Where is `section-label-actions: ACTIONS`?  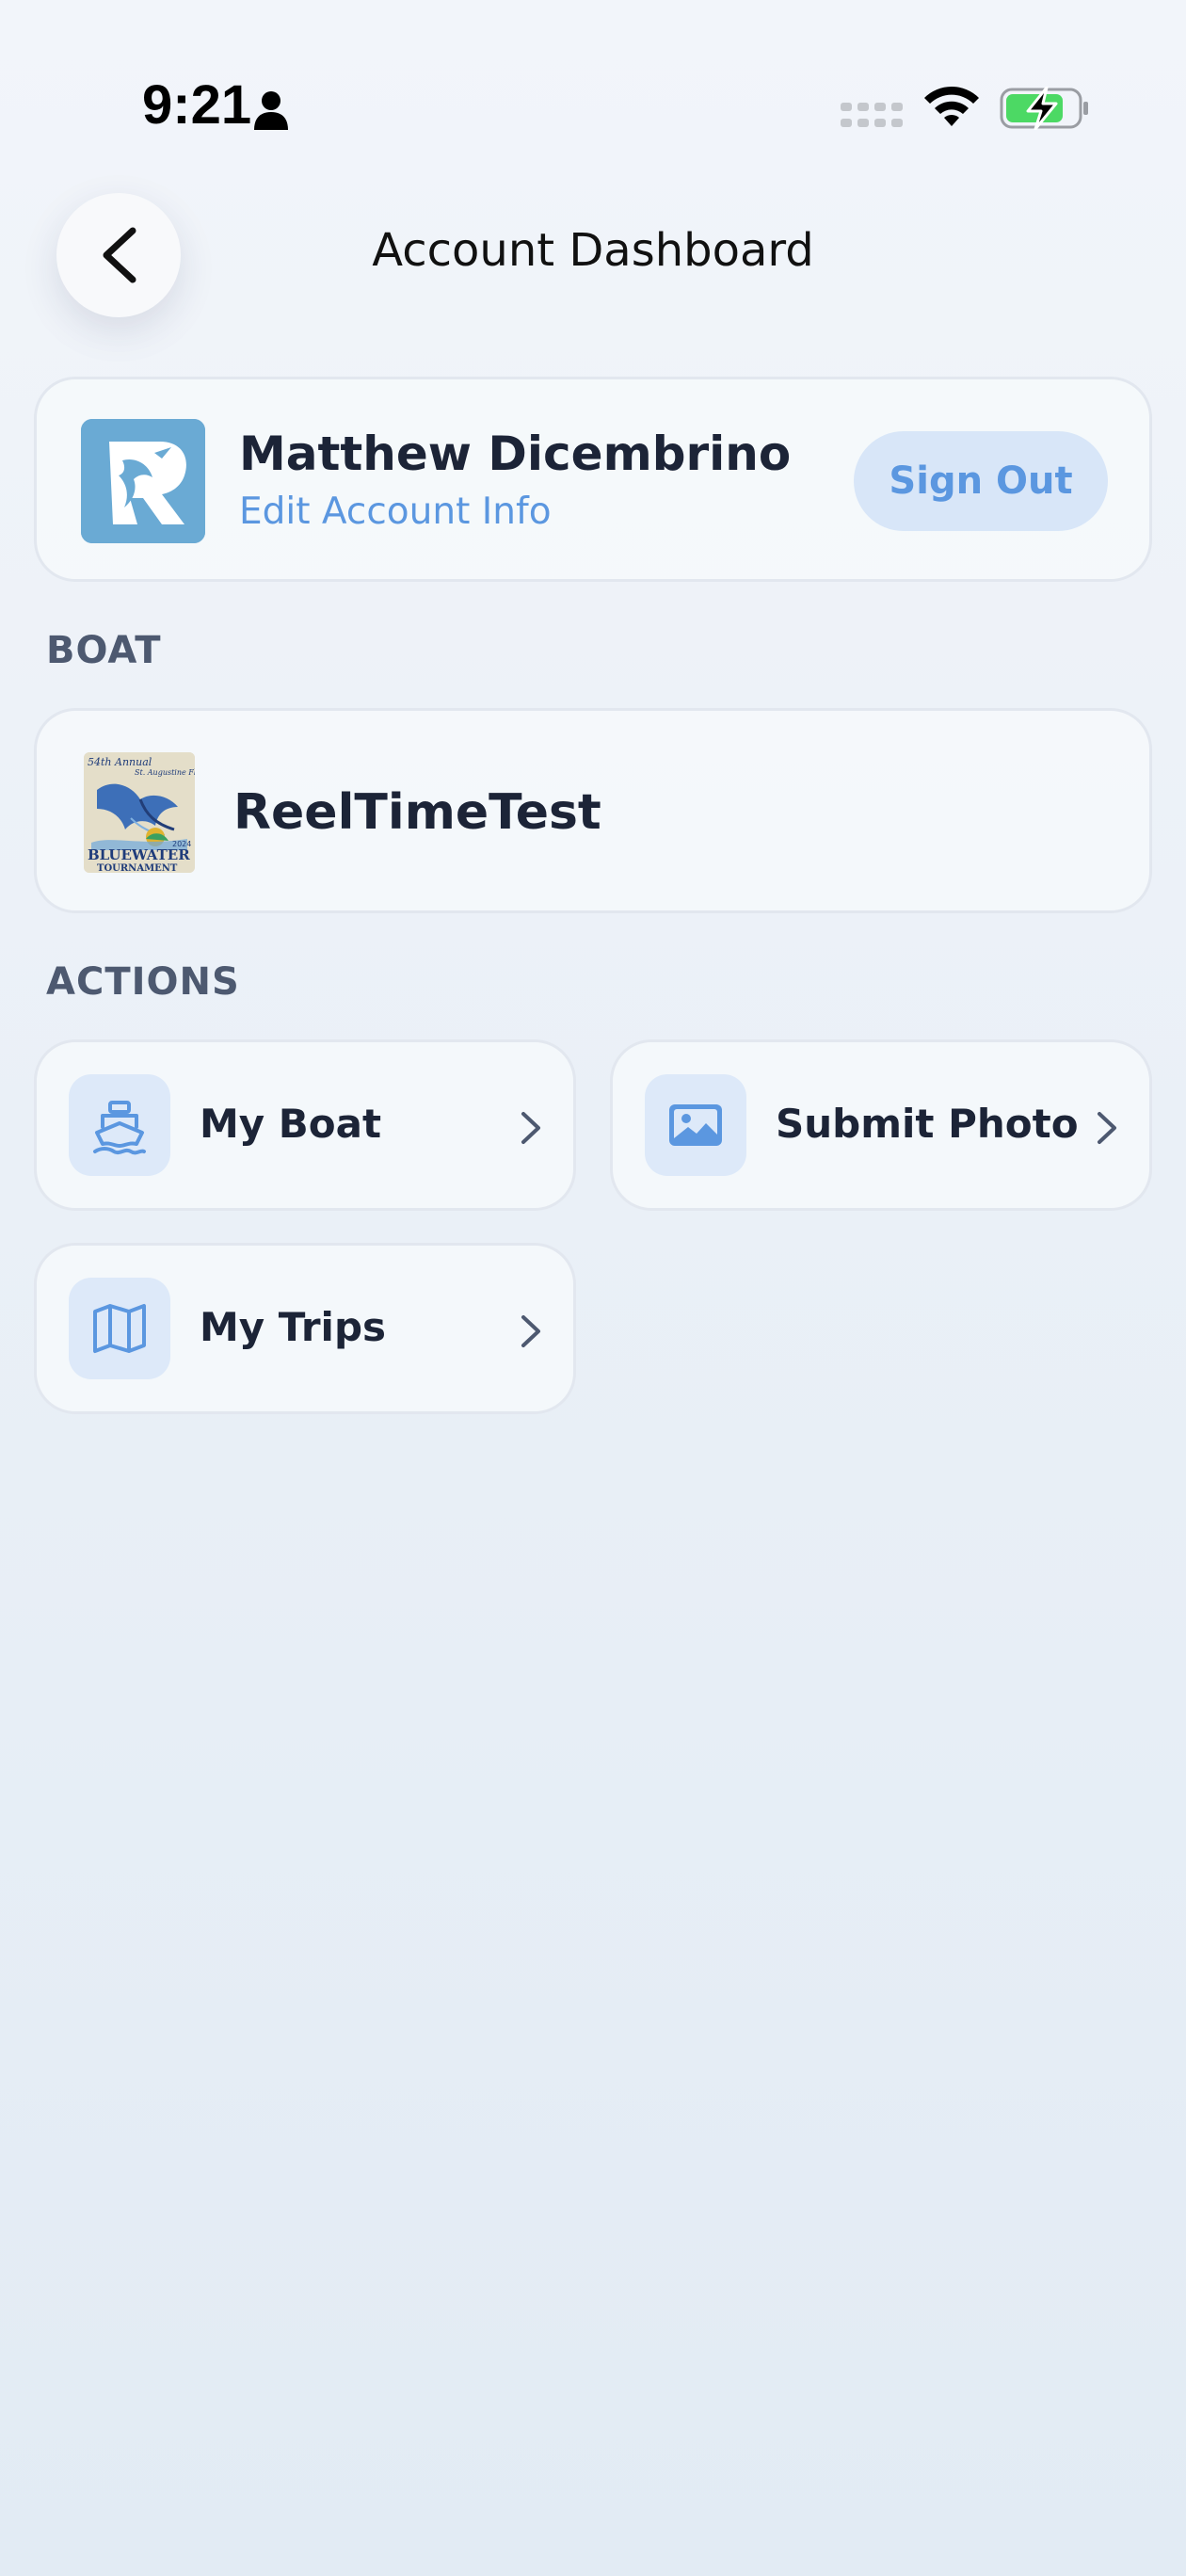 section-label-actions: ACTIONS is located at coordinates (143, 982).